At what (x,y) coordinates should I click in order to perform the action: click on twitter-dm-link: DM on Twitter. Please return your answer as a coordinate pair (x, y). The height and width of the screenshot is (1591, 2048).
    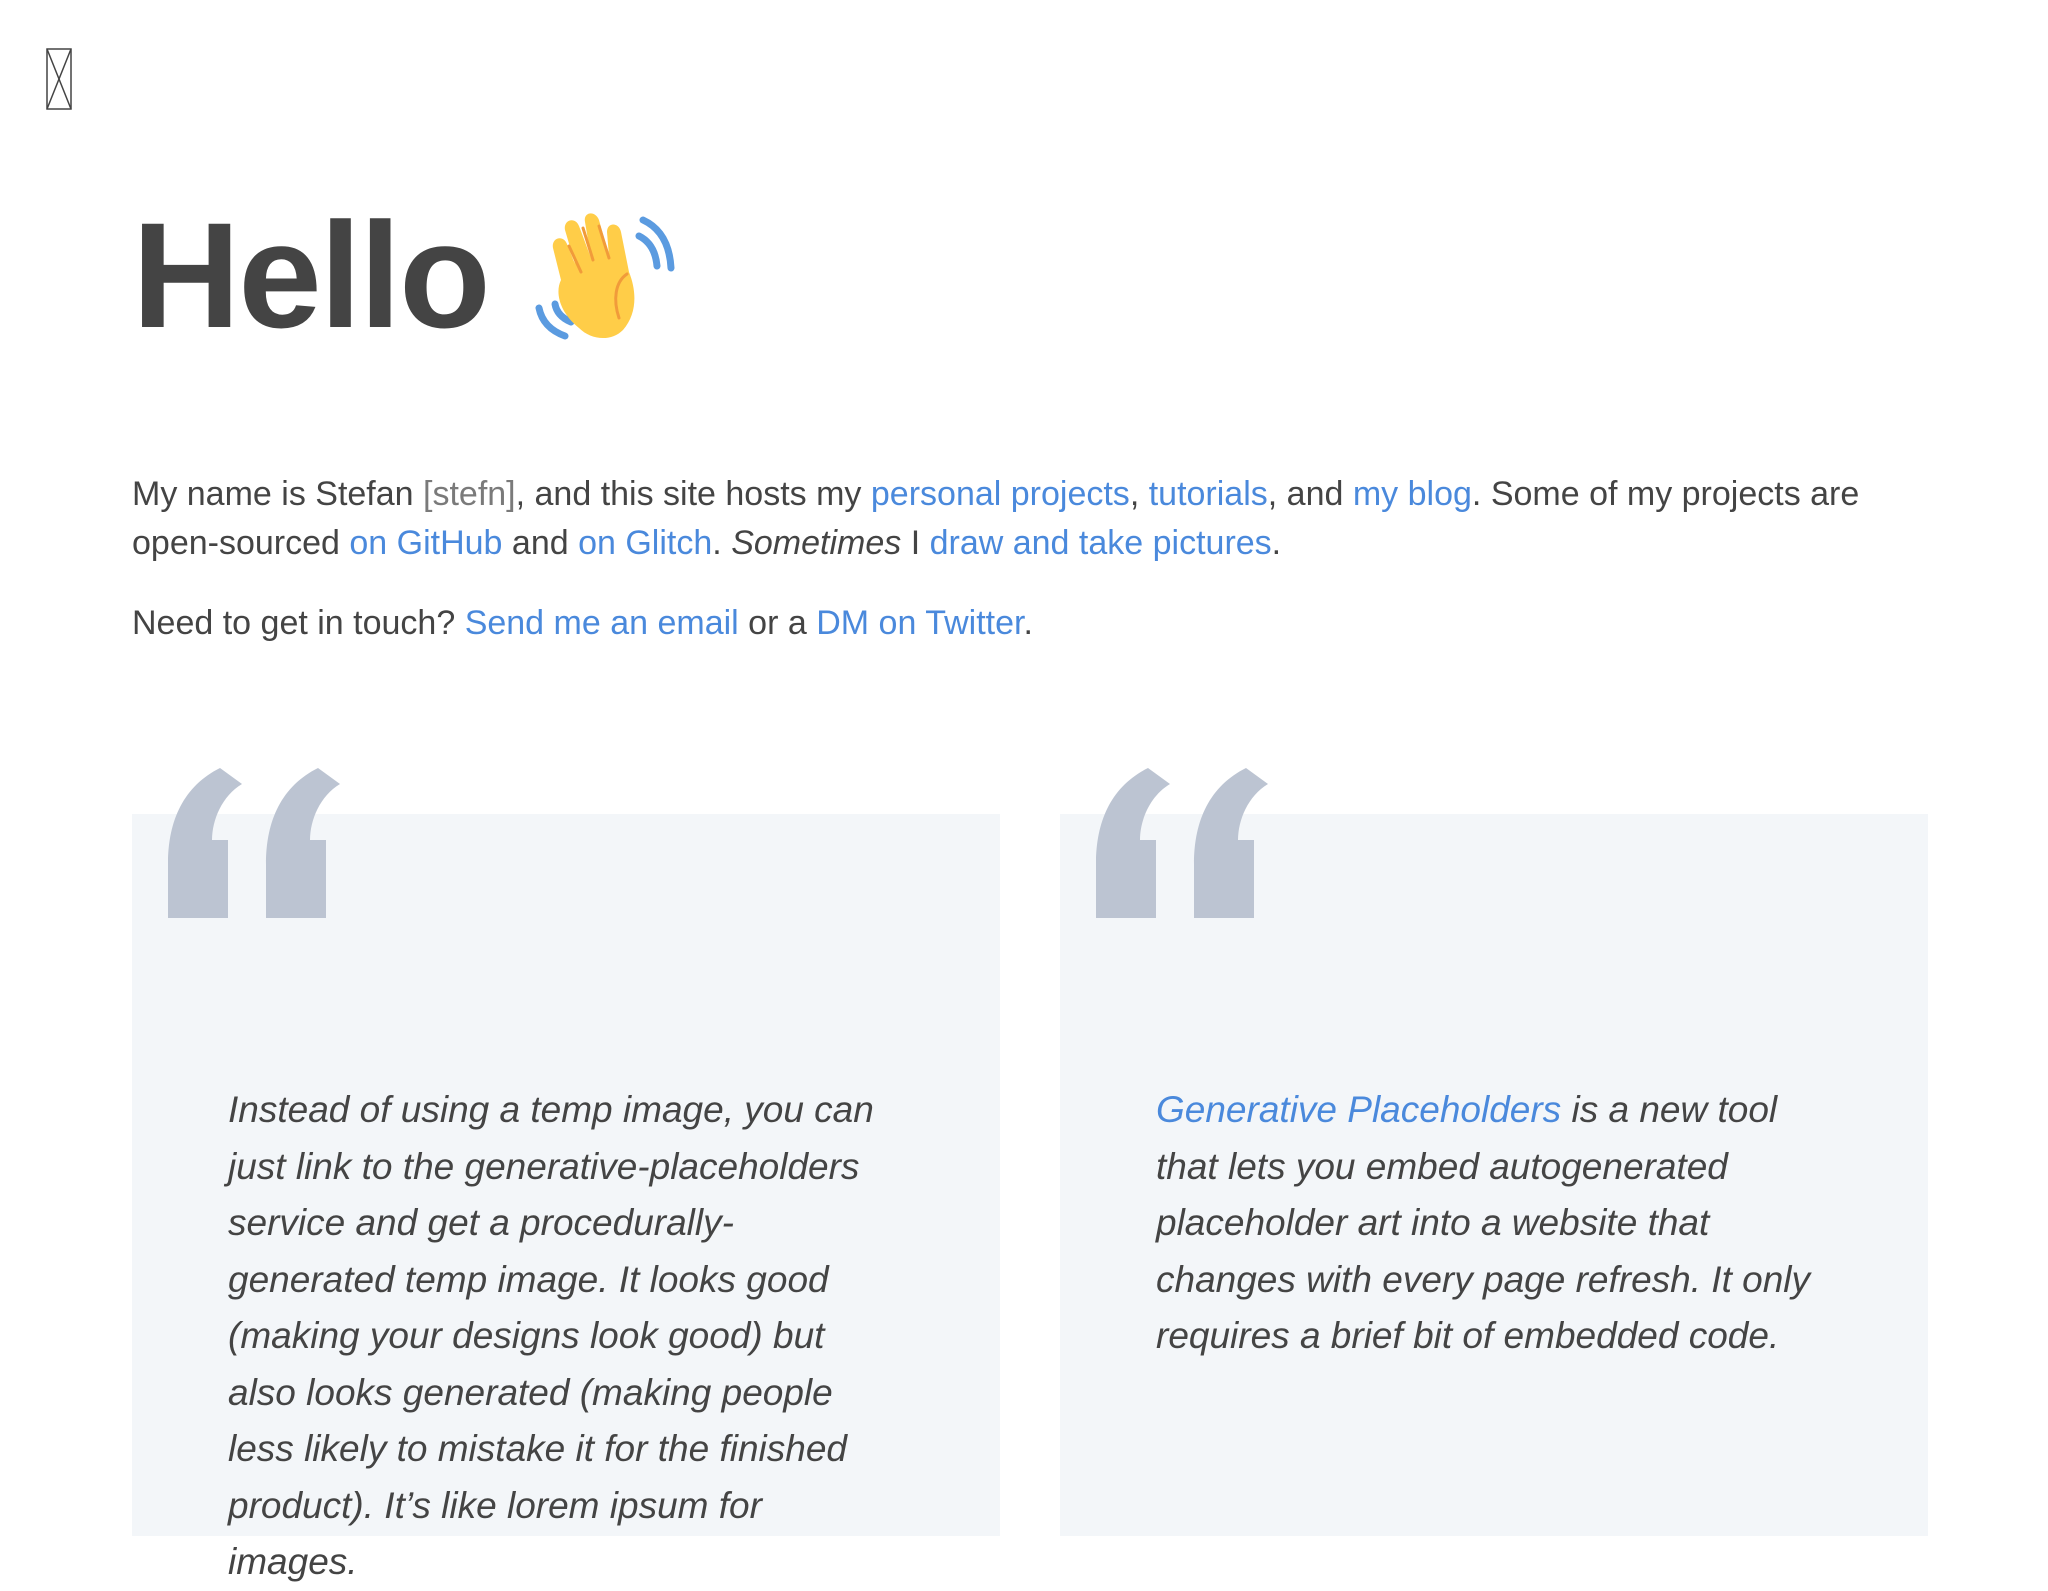
    Looking at the image, I should click on (919, 623).